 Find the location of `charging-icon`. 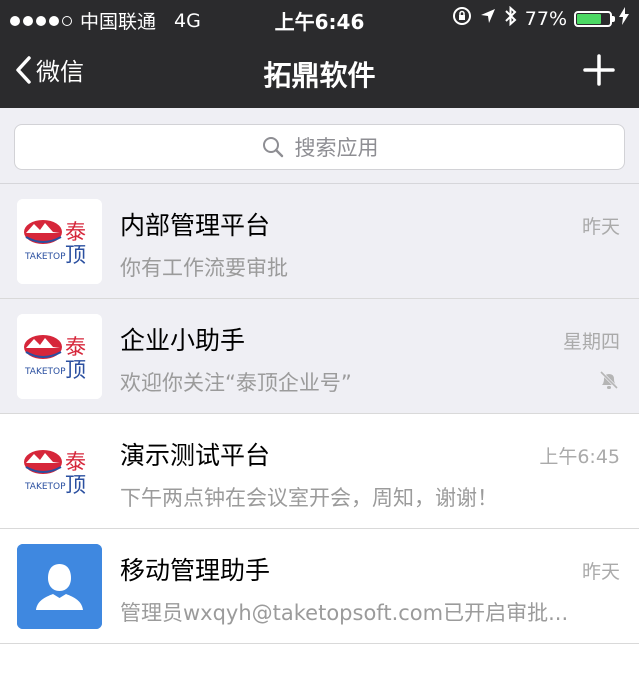

charging-icon is located at coordinates (624, 18).